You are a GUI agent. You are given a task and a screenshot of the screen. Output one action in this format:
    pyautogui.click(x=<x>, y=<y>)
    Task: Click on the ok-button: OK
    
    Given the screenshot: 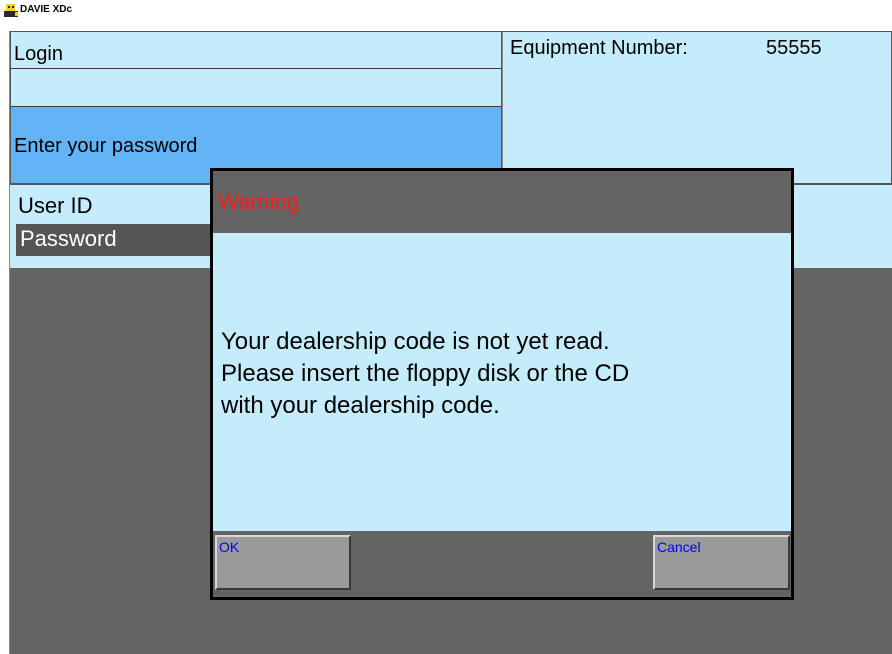 What is the action you would take?
    pyautogui.click(x=283, y=562)
    